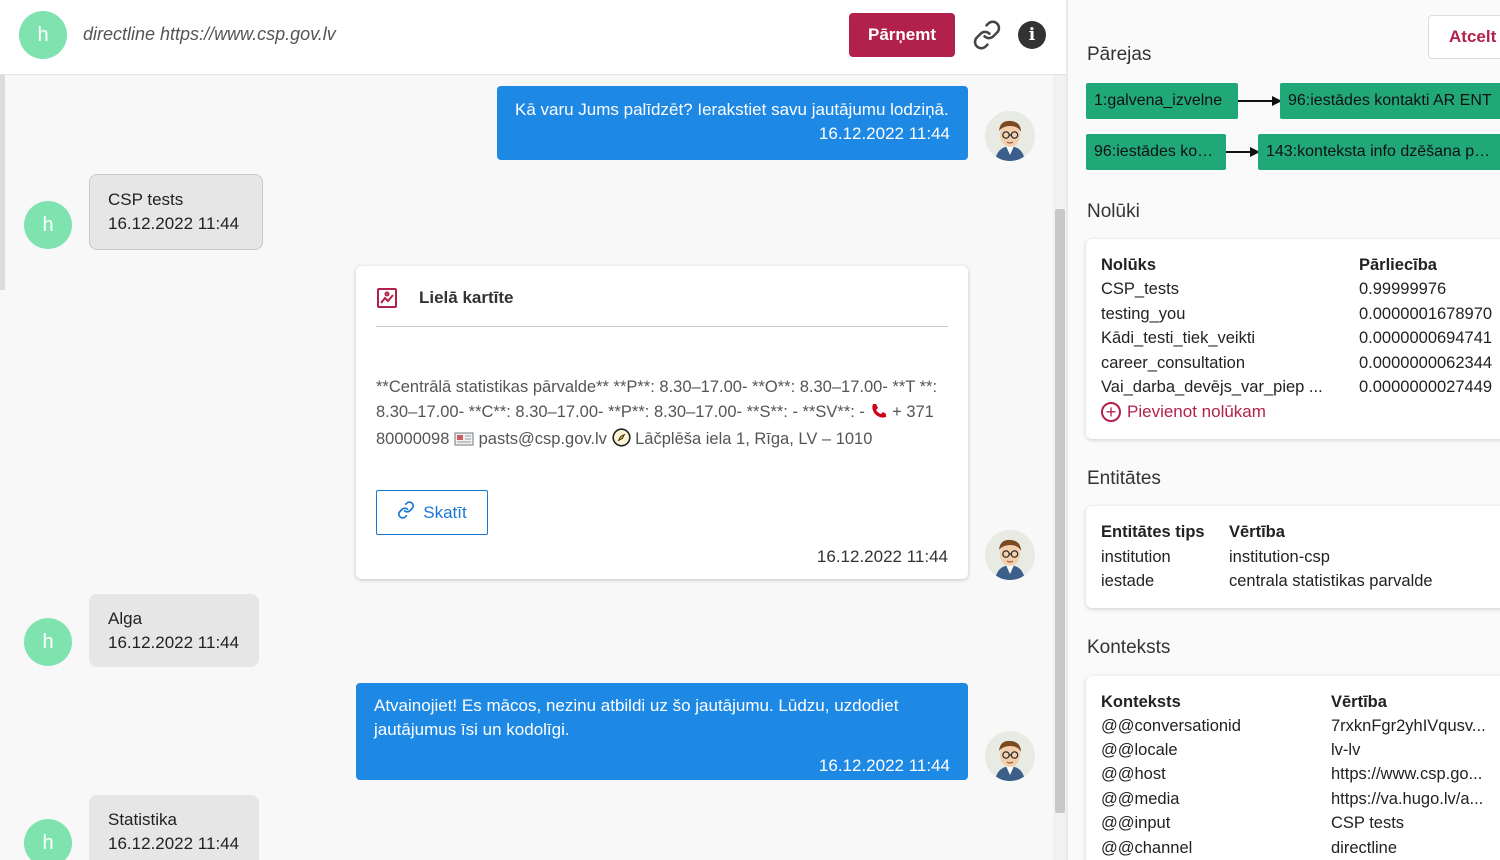  I want to click on context-key: @@host, so click(1133, 774).